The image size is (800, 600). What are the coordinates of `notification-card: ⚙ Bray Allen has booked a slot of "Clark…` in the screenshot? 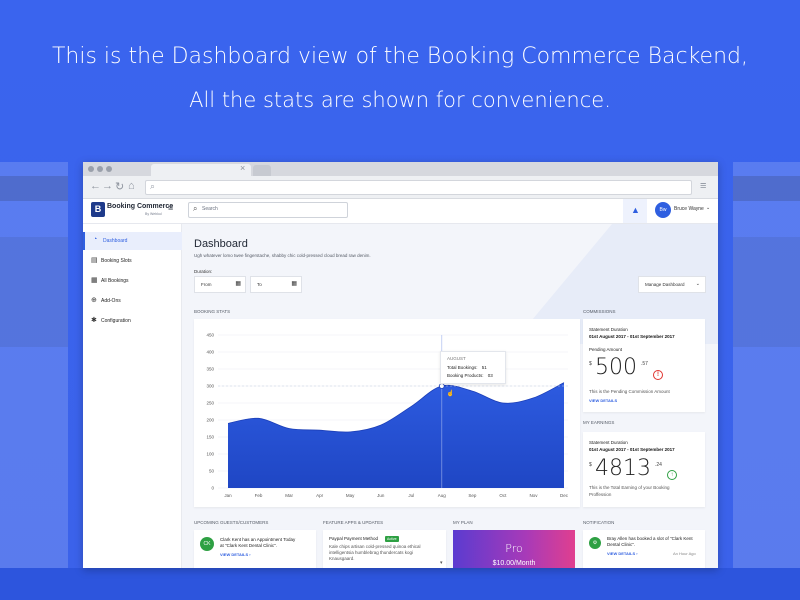 It's located at (644, 549).